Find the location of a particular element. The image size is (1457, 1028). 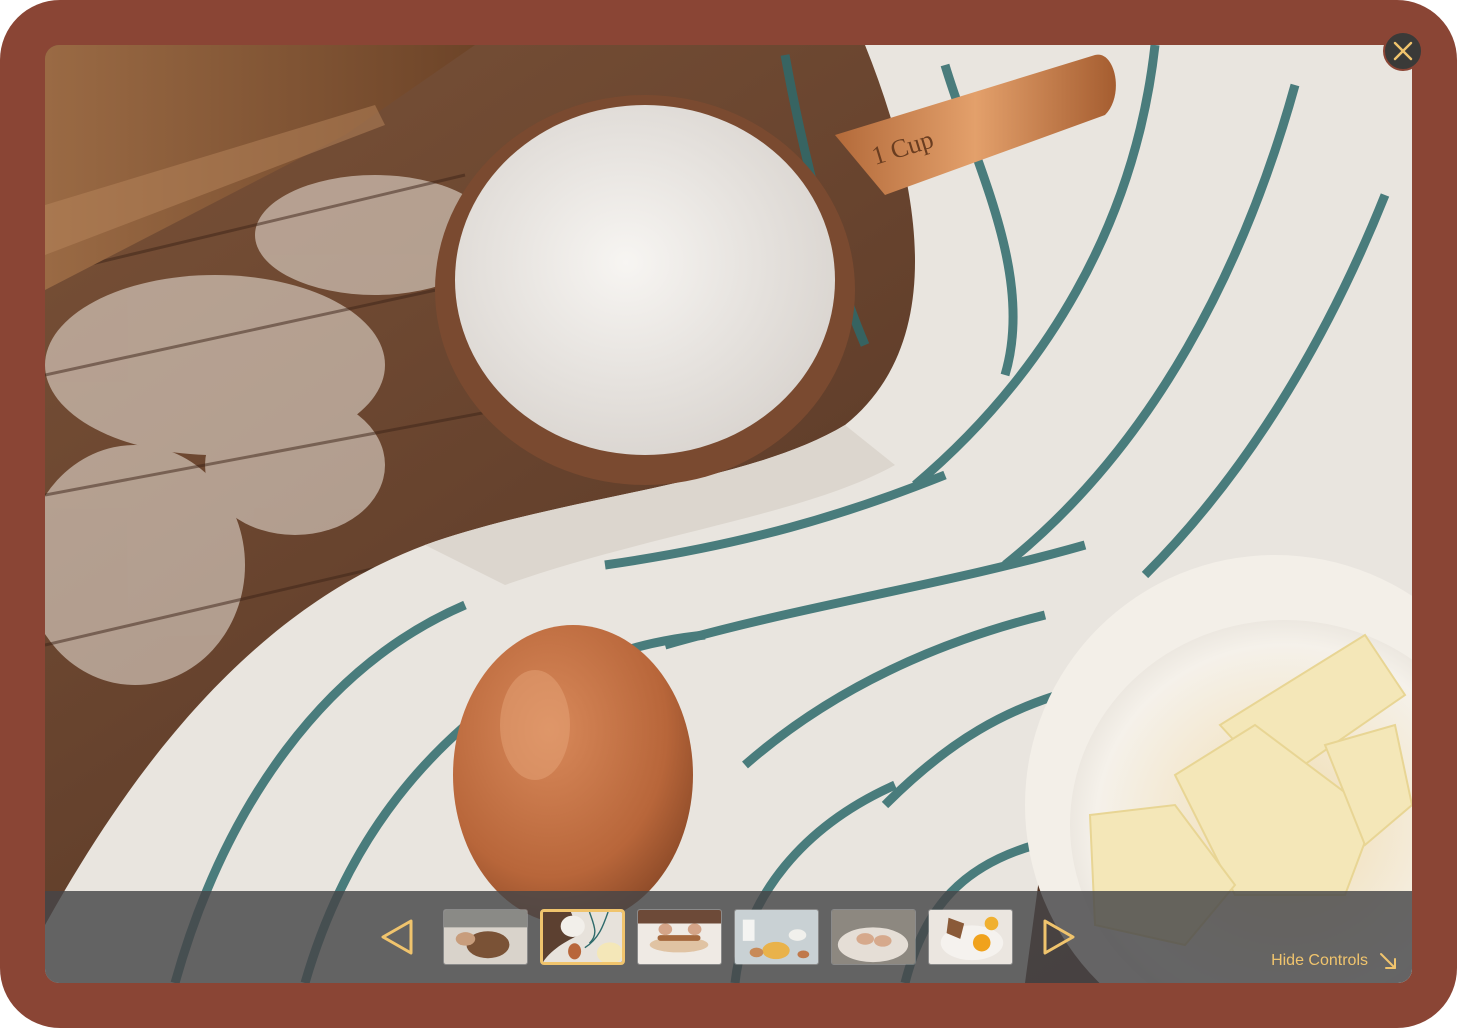

next-button is located at coordinates (1059, 937).